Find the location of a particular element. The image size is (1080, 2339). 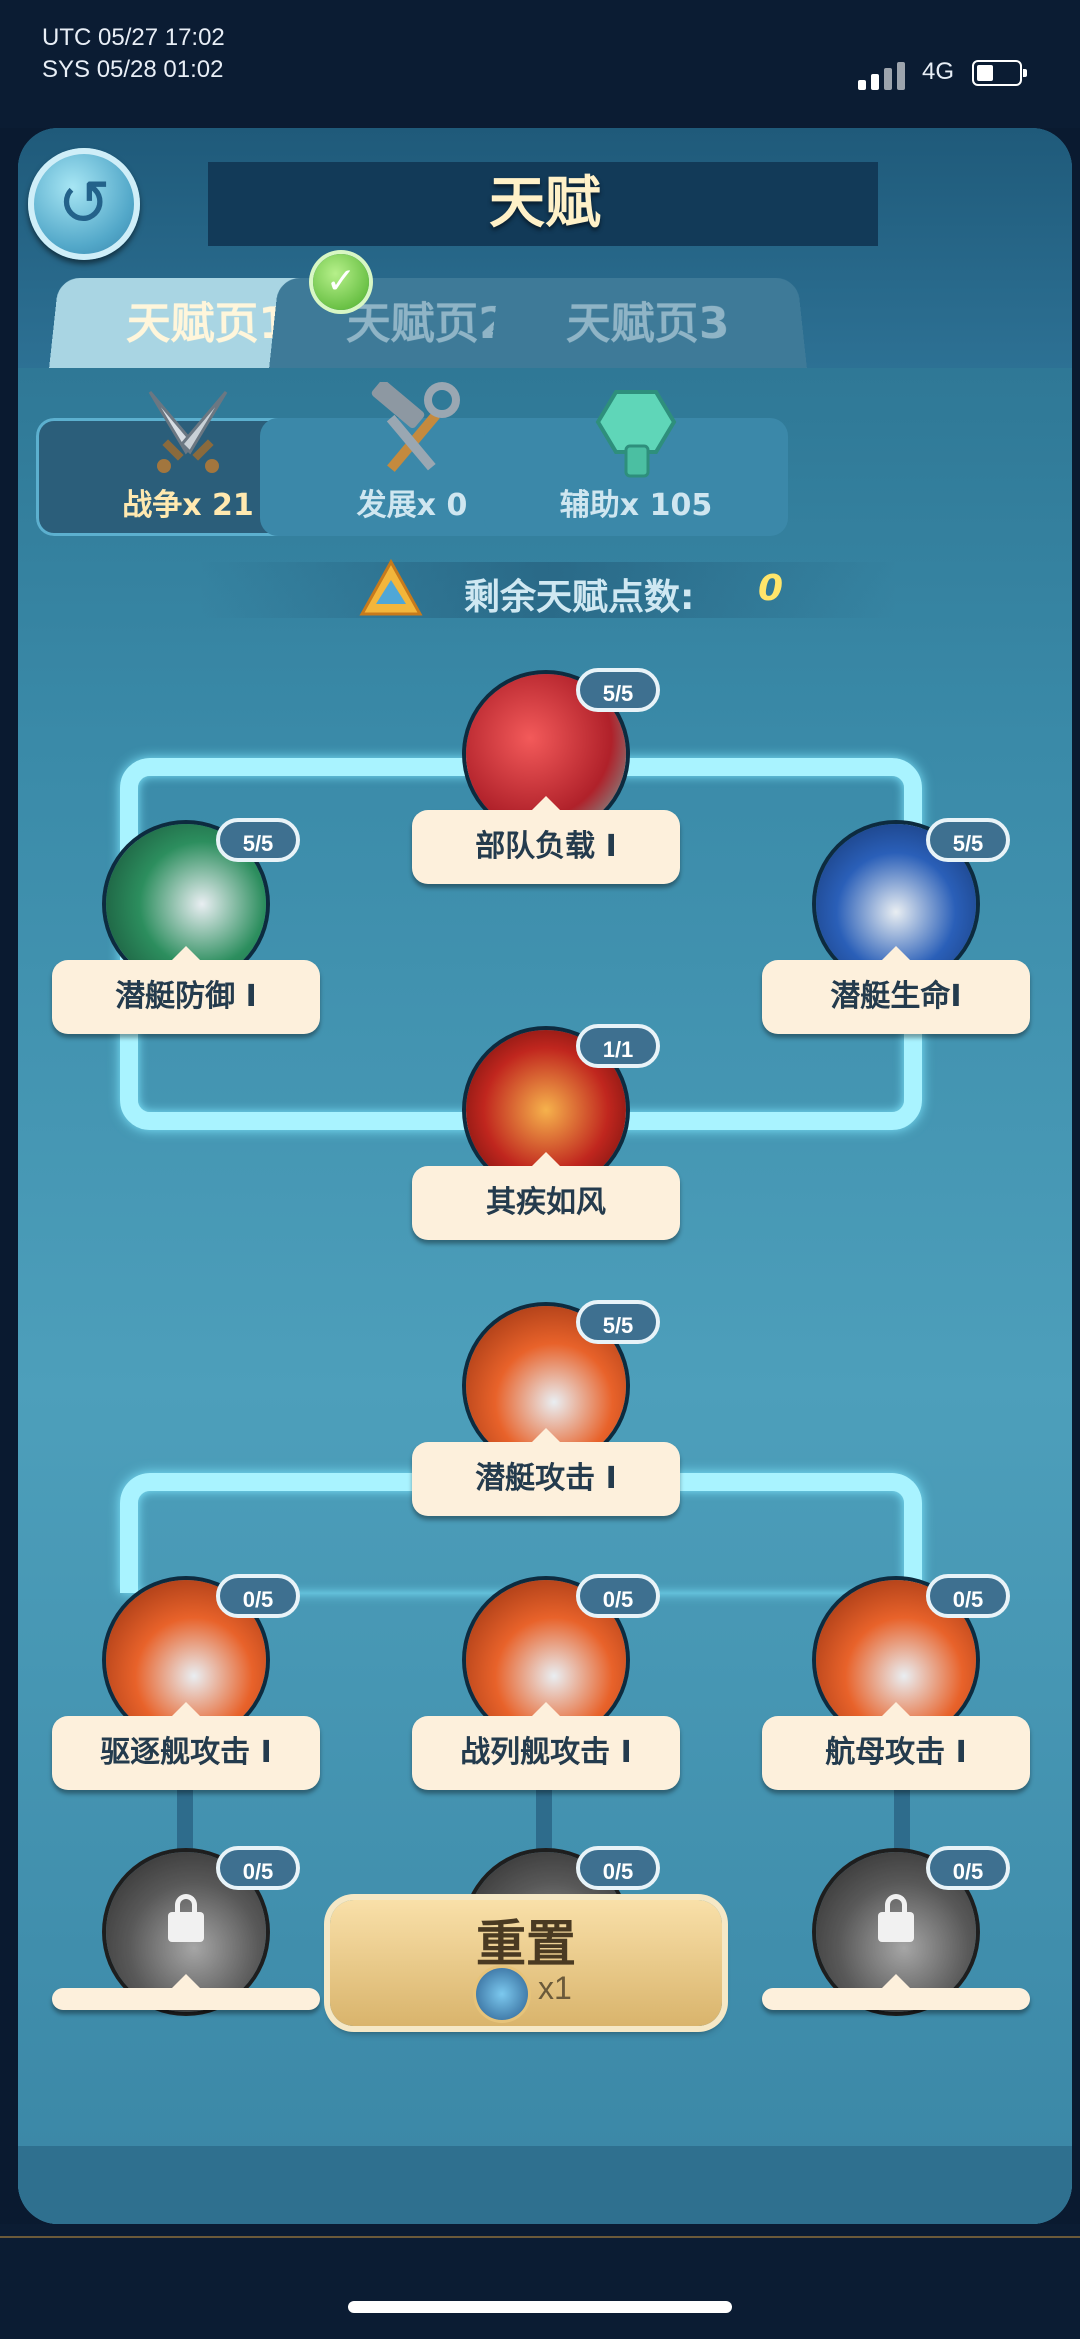

talent-node-sub-attack: 5/5 潜艇攻击 I is located at coordinates (546, 1408).